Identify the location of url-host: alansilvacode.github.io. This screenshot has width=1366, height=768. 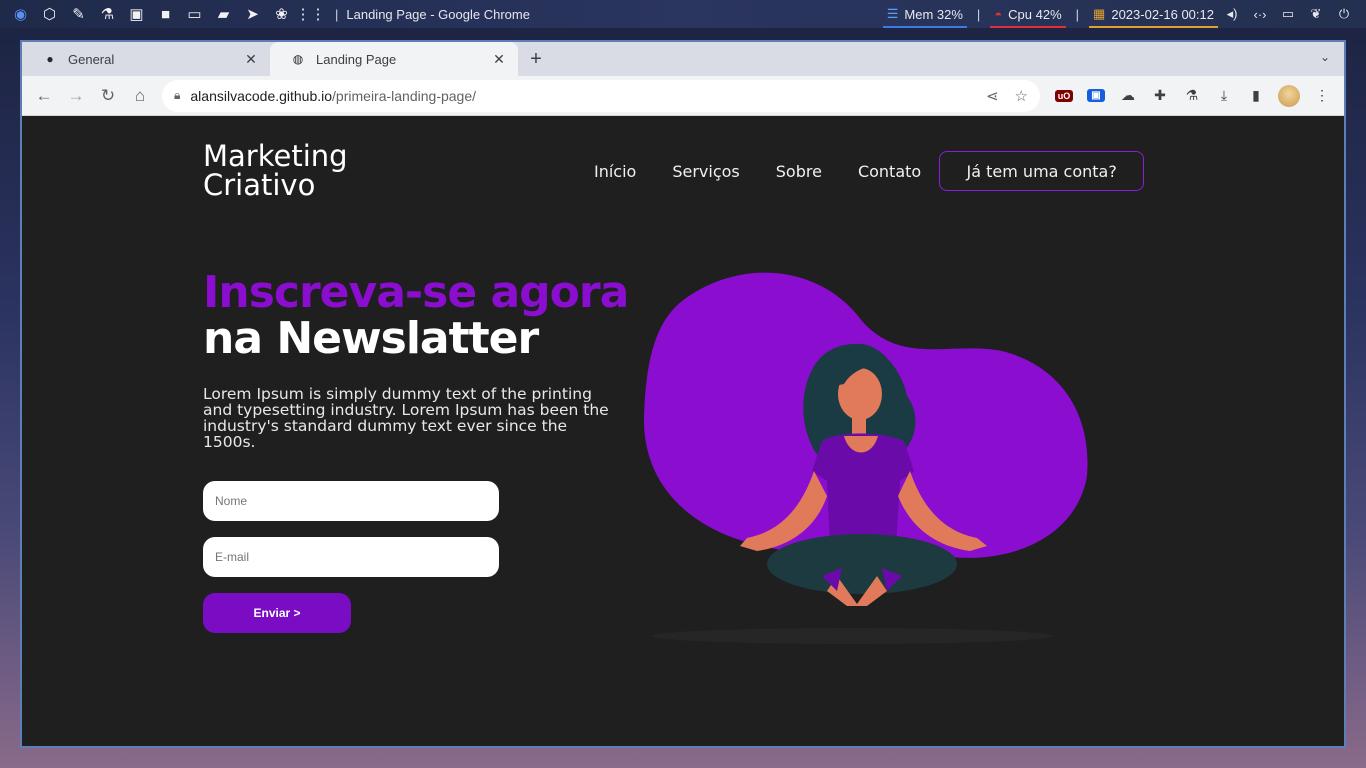
(261, 95).